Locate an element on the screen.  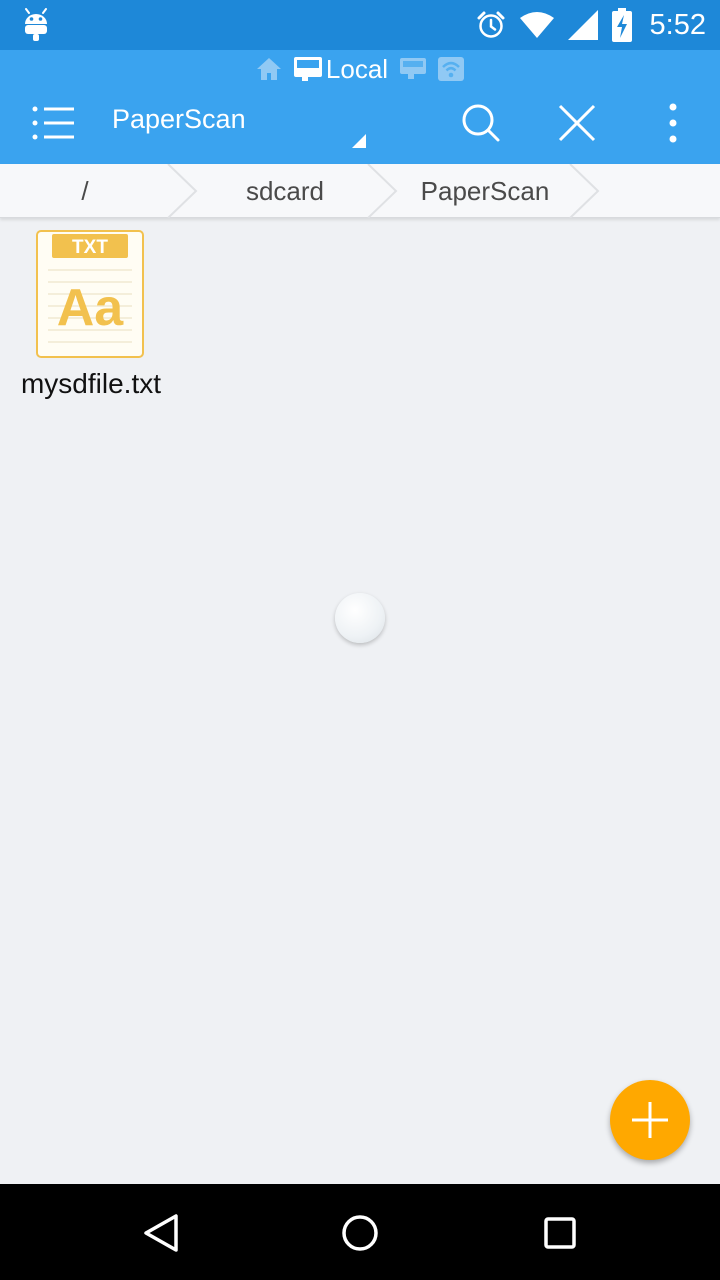
android-debug-icon is located at coordinates (36, 24).